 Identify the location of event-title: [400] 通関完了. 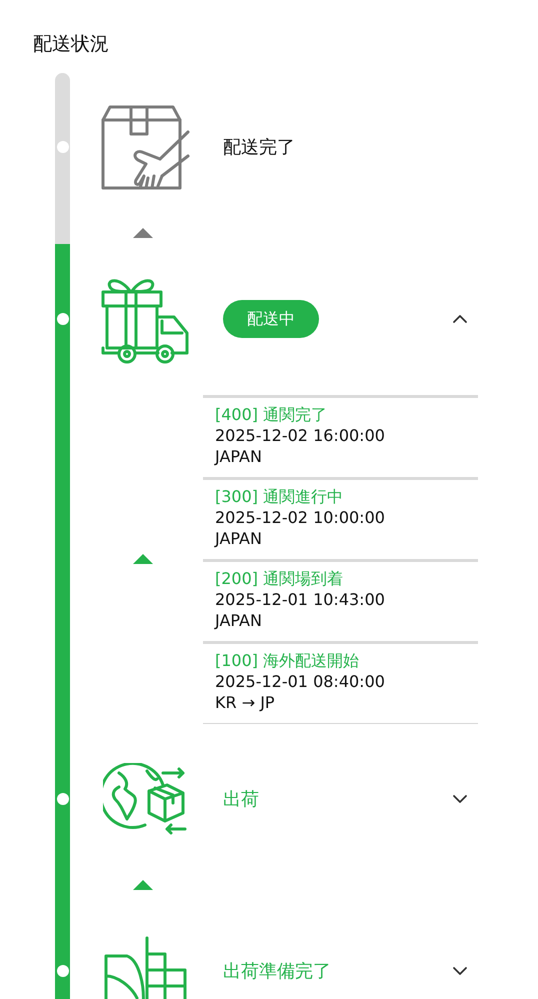
(271, 414).